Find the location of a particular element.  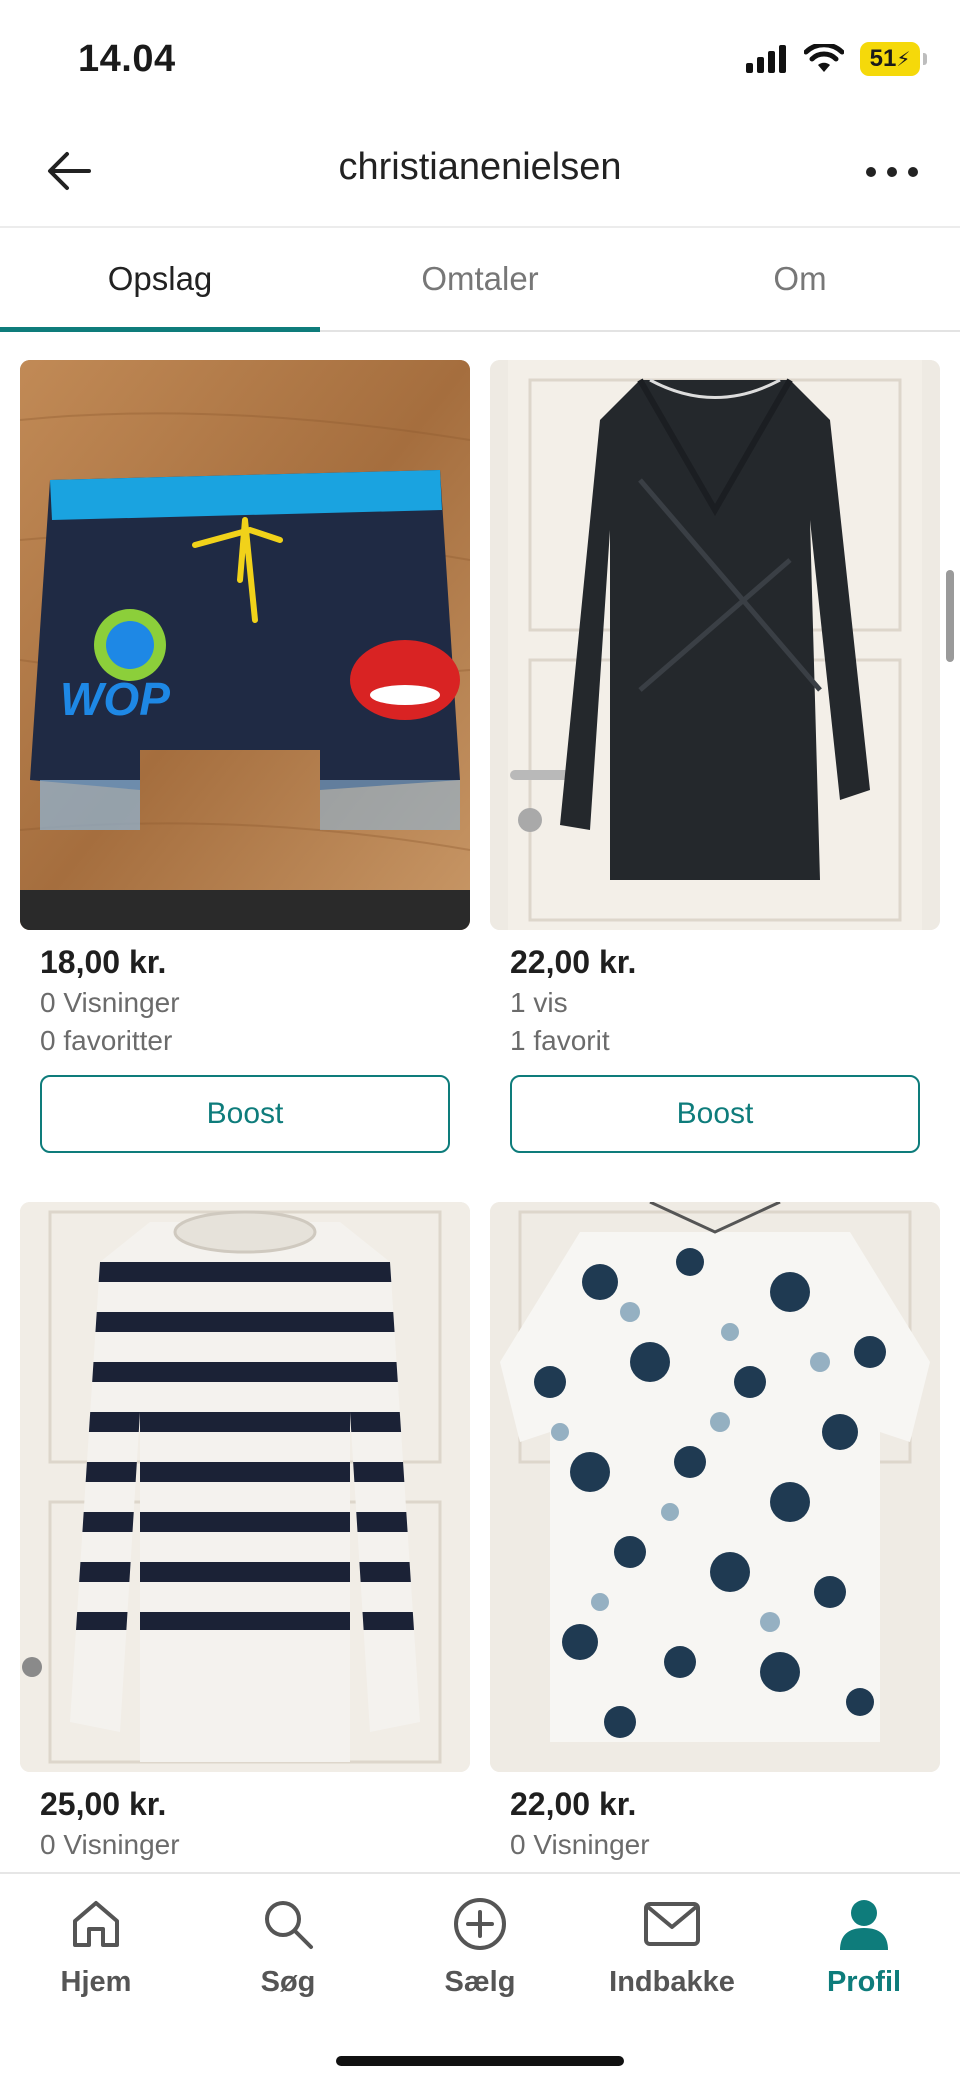

profile-header: christianenielsen is located at coordinates (480, 172).